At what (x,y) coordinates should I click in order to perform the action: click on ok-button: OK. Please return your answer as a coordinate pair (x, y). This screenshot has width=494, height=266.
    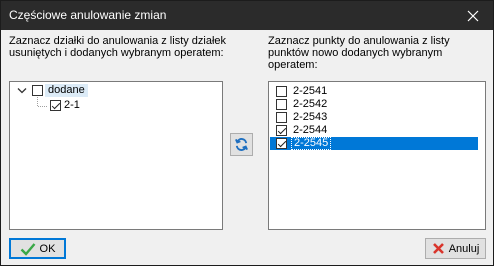
    Looking at the image, I should click on (37, 248).